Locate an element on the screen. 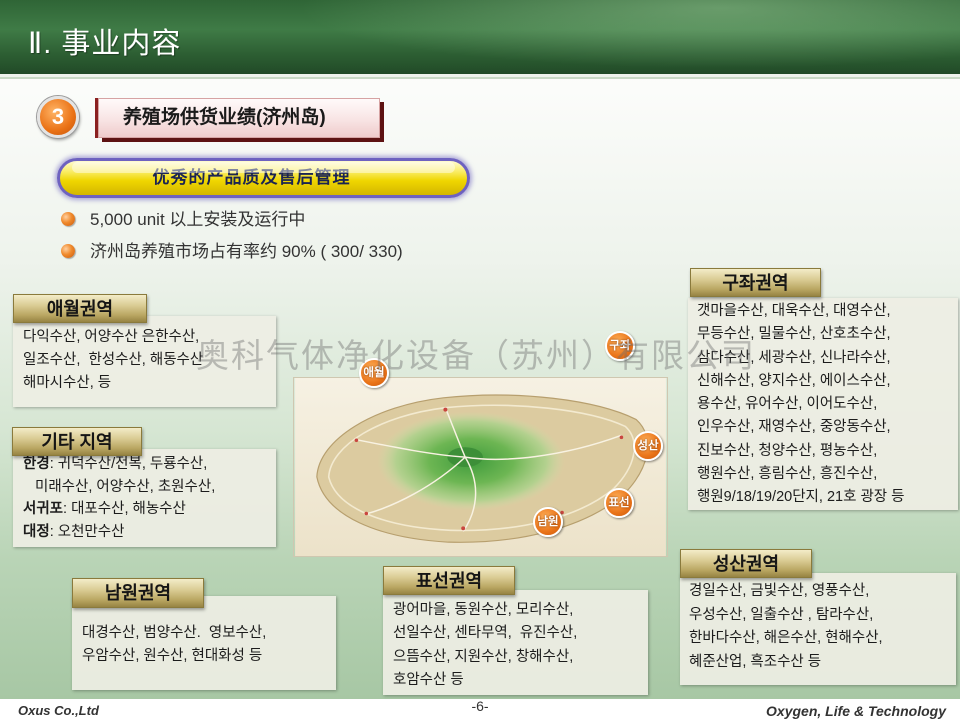 The width and height of the screenshot is (960, 720). region-line-text: 삼다수산, 세광수산, 신나라수산, is located at coordinates (794, 357).